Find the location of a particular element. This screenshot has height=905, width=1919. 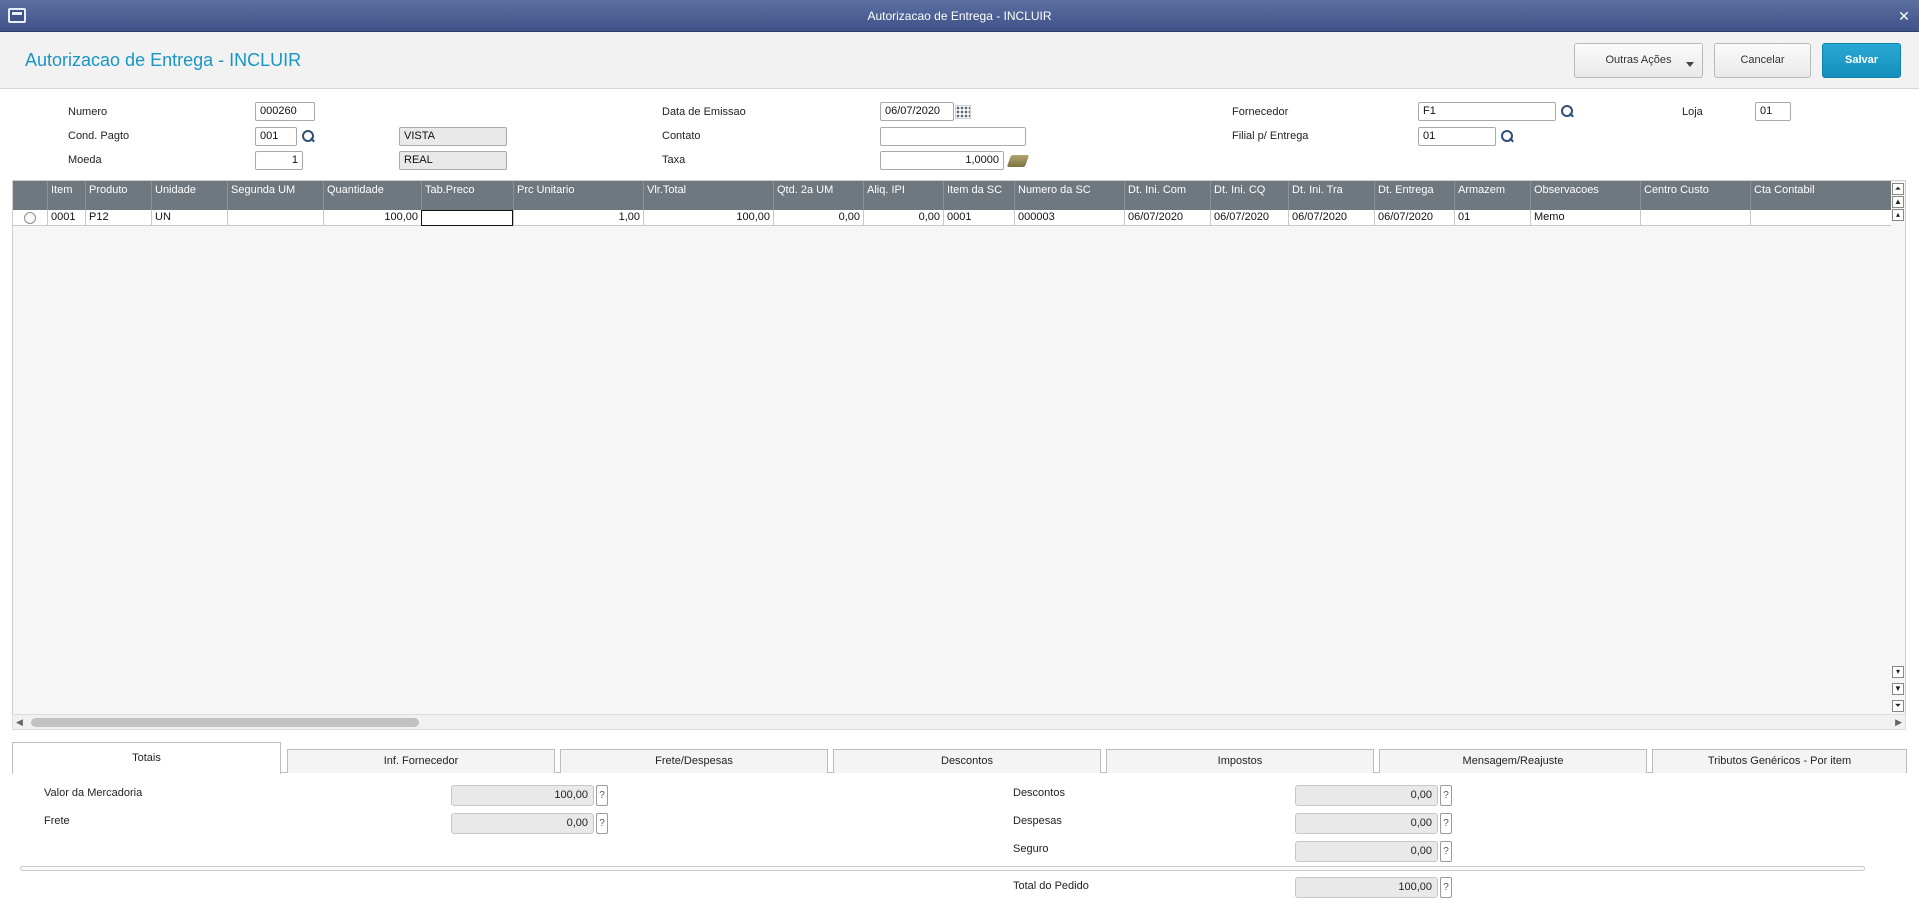

filial-entrega-search-icon is located at coordinates (1507, 137).